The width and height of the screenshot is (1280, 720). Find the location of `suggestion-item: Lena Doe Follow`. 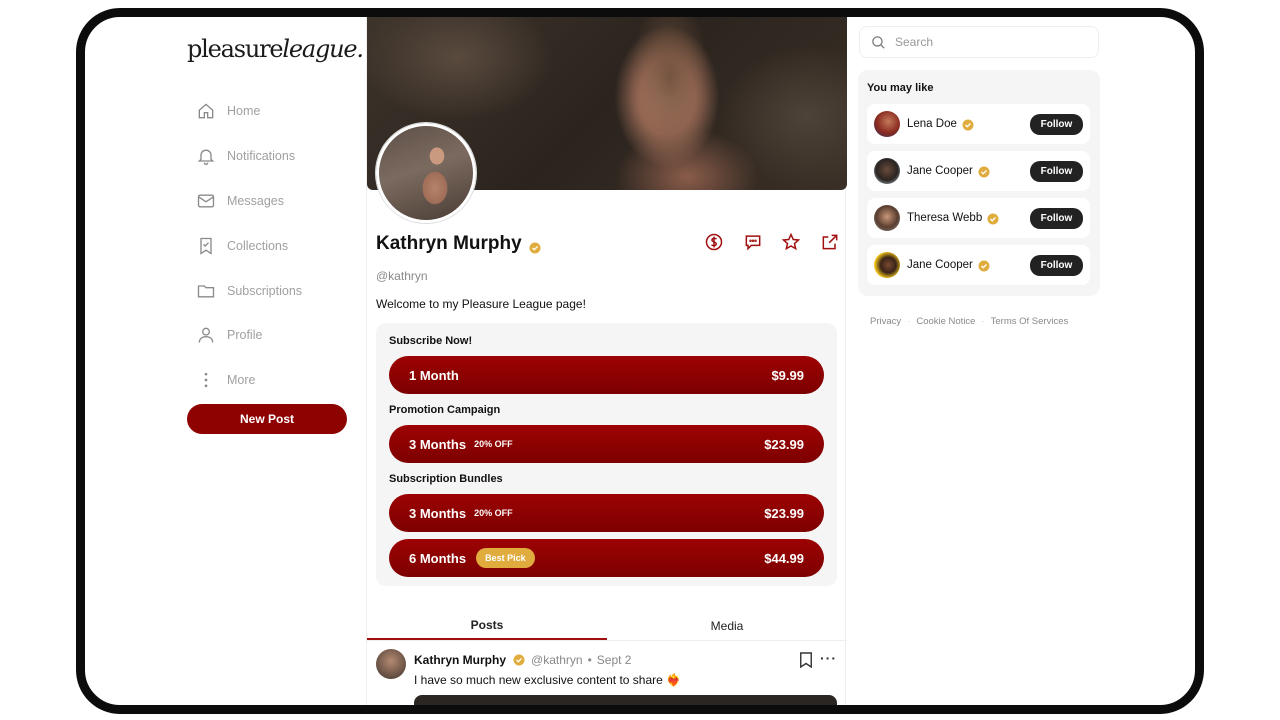

suggestion-item: Lena Doe Follow is located at coordinates (978, 124).